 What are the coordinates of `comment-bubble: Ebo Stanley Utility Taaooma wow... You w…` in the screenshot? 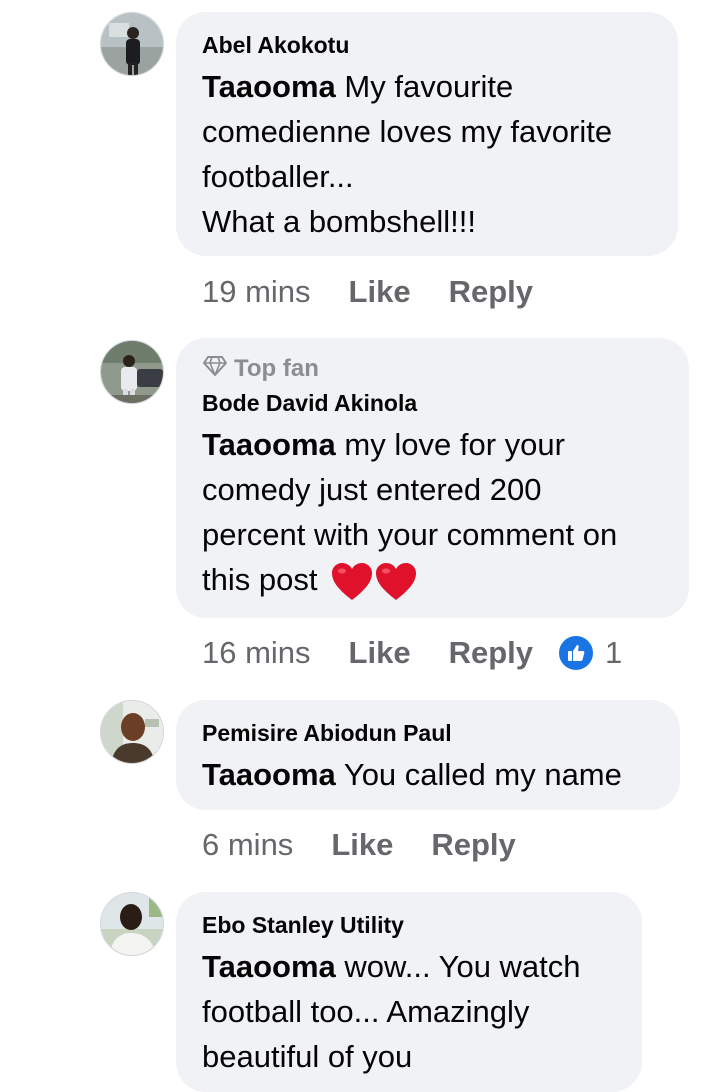 It's located at (409, 992).